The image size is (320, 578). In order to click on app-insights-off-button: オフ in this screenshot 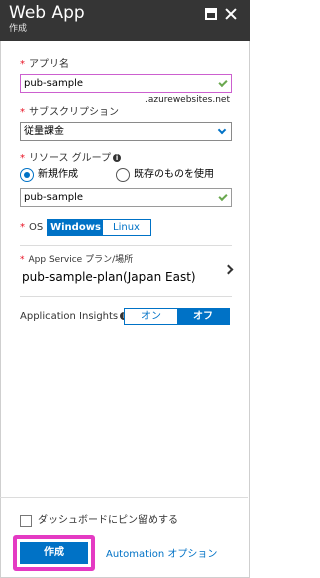, I will do `click(203, 316)`.